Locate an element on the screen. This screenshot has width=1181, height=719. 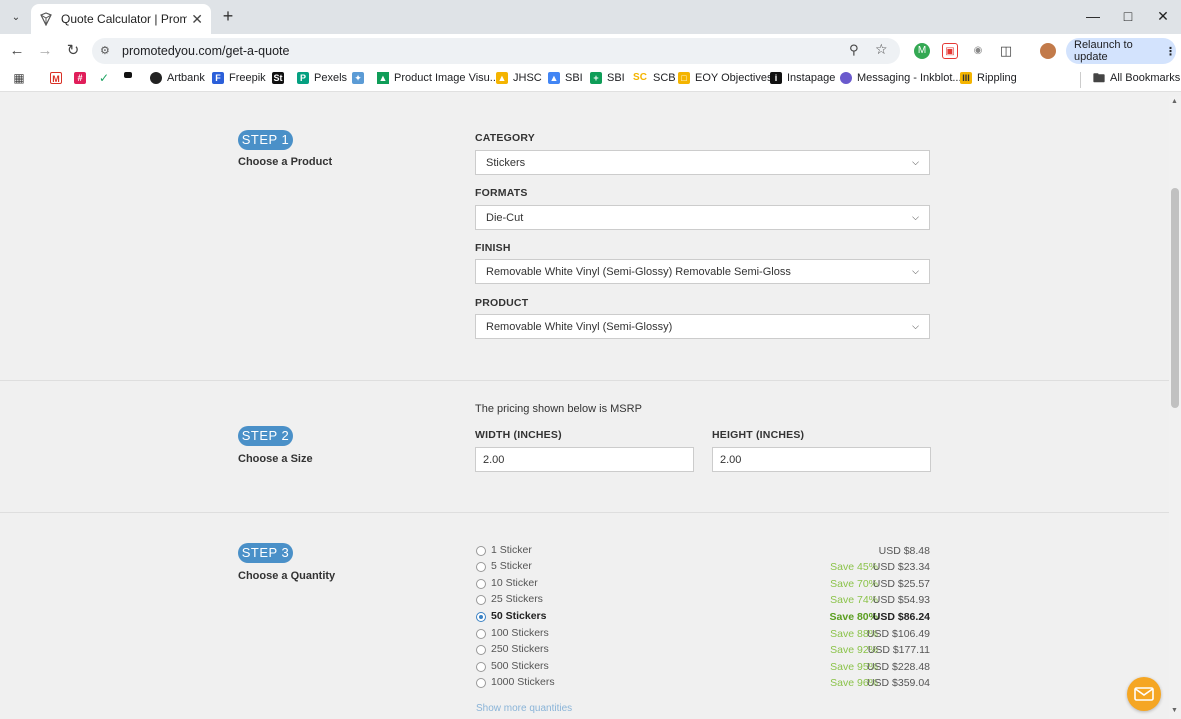
bookmark-jhsc: ▲ JHSC is located at coordinates (519, 78).